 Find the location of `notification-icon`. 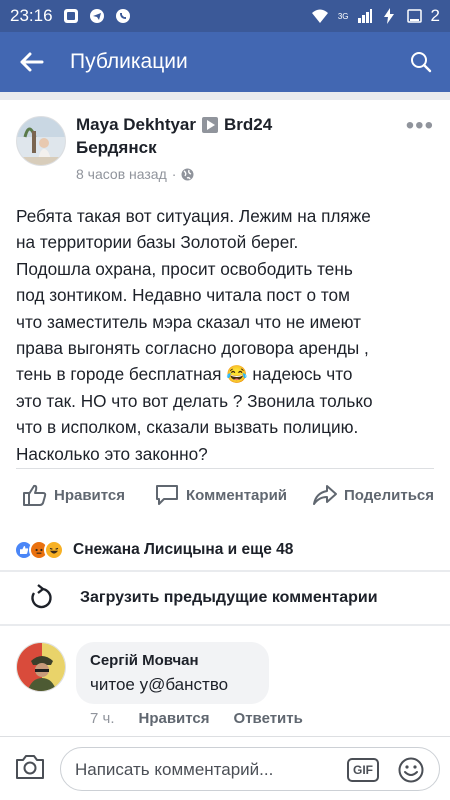

notification-icon is located at coordinates (70, 16).